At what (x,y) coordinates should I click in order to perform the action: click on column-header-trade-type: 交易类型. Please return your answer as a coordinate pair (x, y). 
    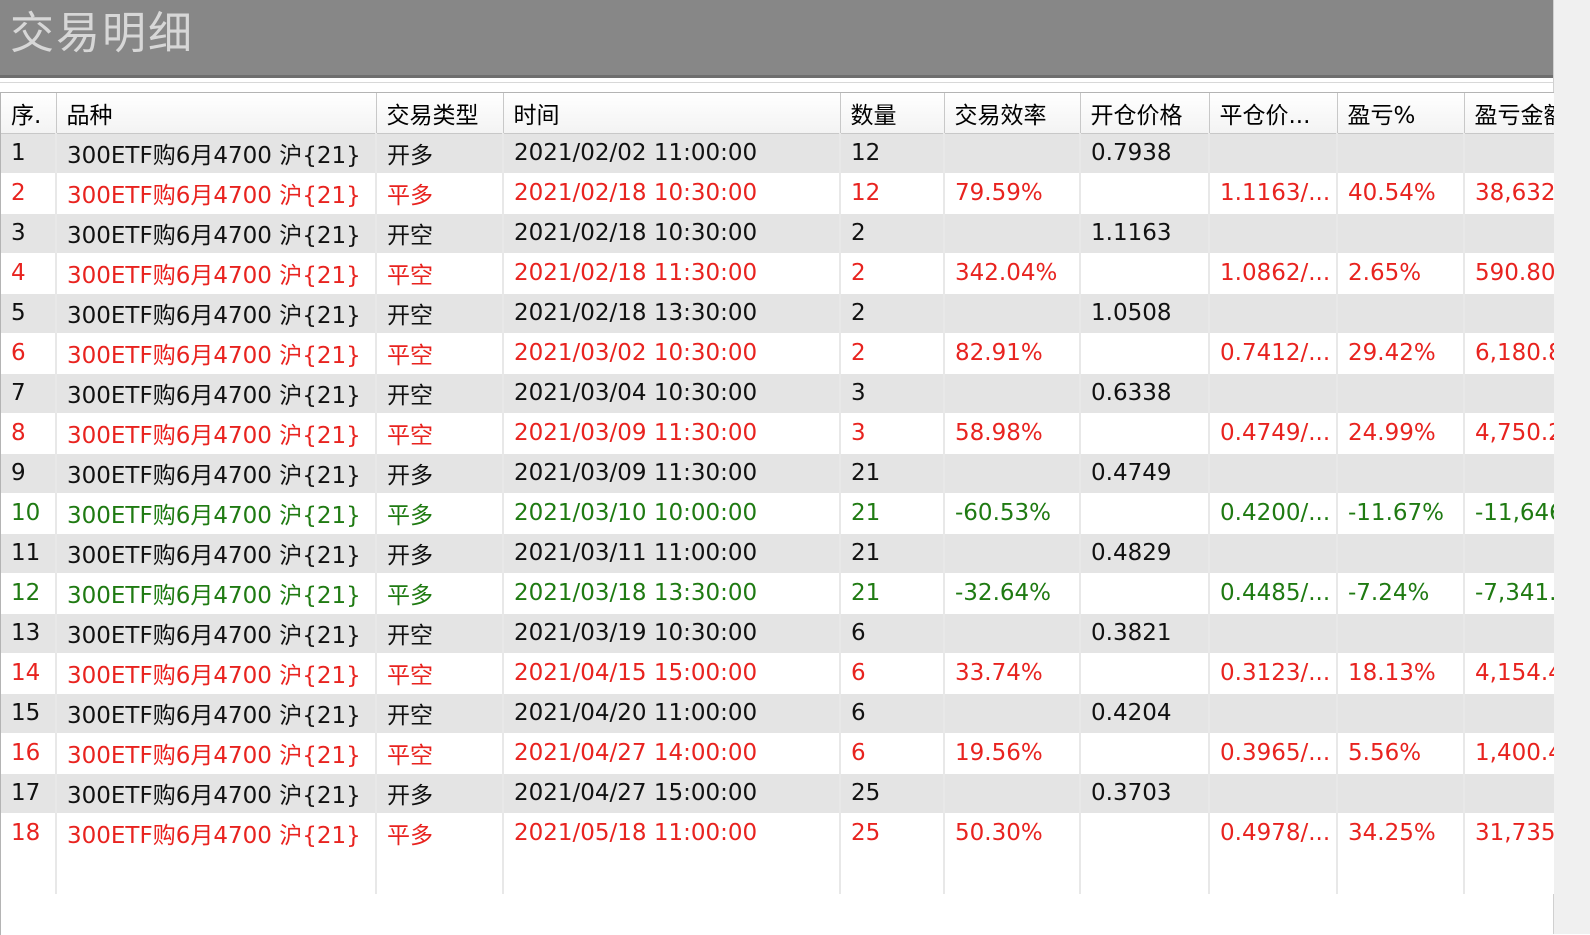
    Looking at the image, I should click on (440, 113).